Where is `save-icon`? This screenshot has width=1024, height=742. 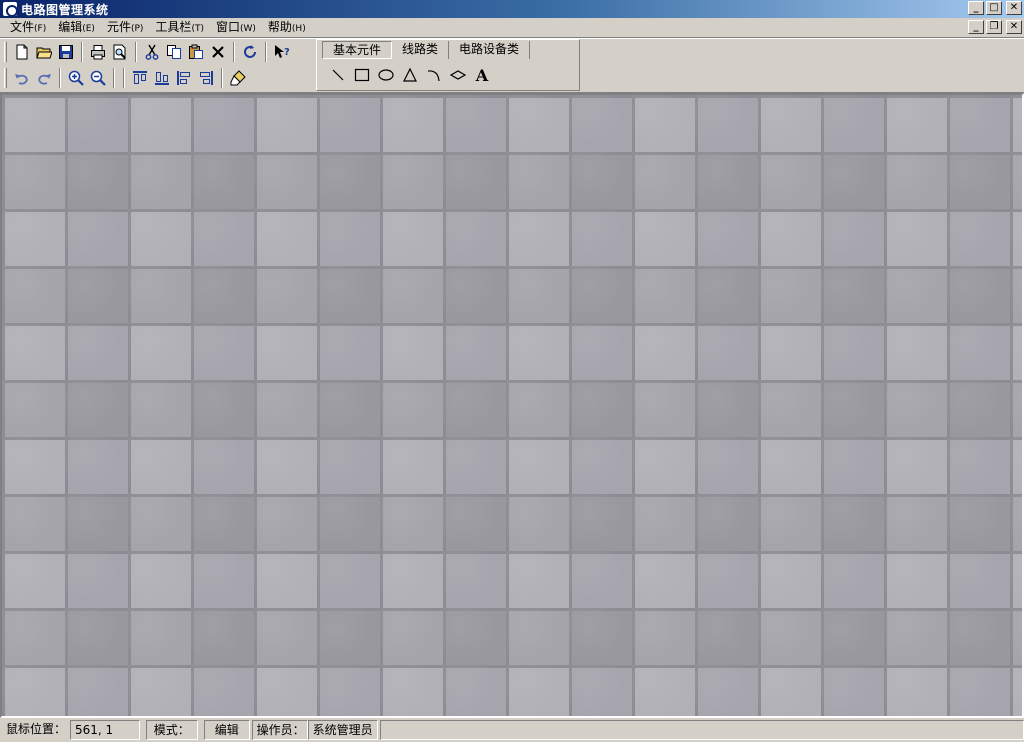 save-icon is located at coordinates (66, 52).